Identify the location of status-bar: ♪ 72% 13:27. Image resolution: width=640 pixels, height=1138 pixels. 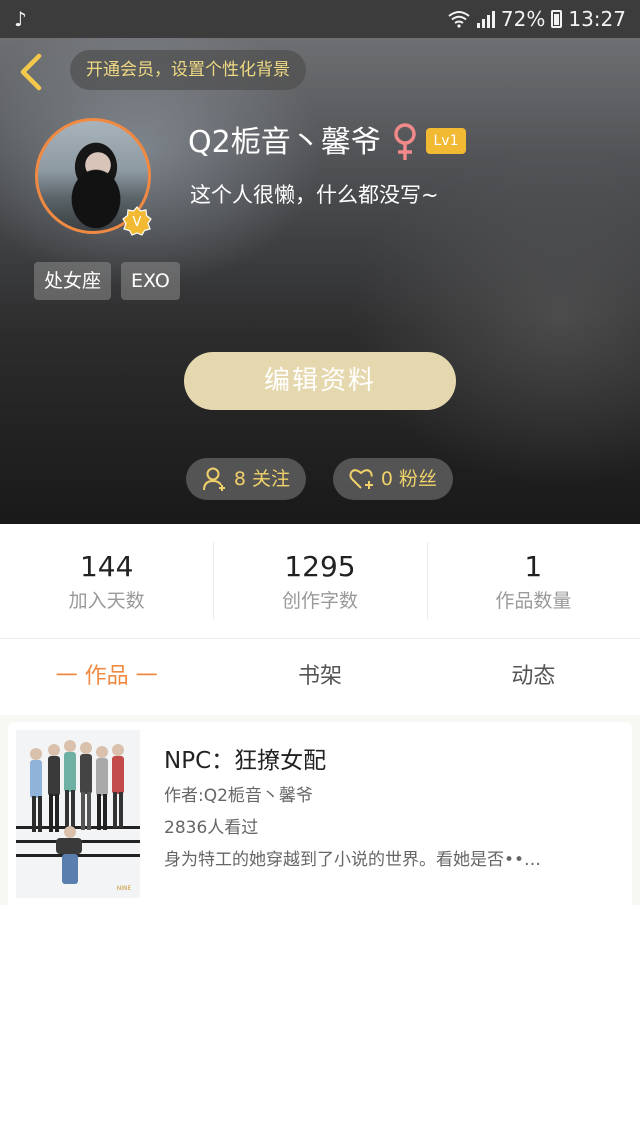
(320, 19).